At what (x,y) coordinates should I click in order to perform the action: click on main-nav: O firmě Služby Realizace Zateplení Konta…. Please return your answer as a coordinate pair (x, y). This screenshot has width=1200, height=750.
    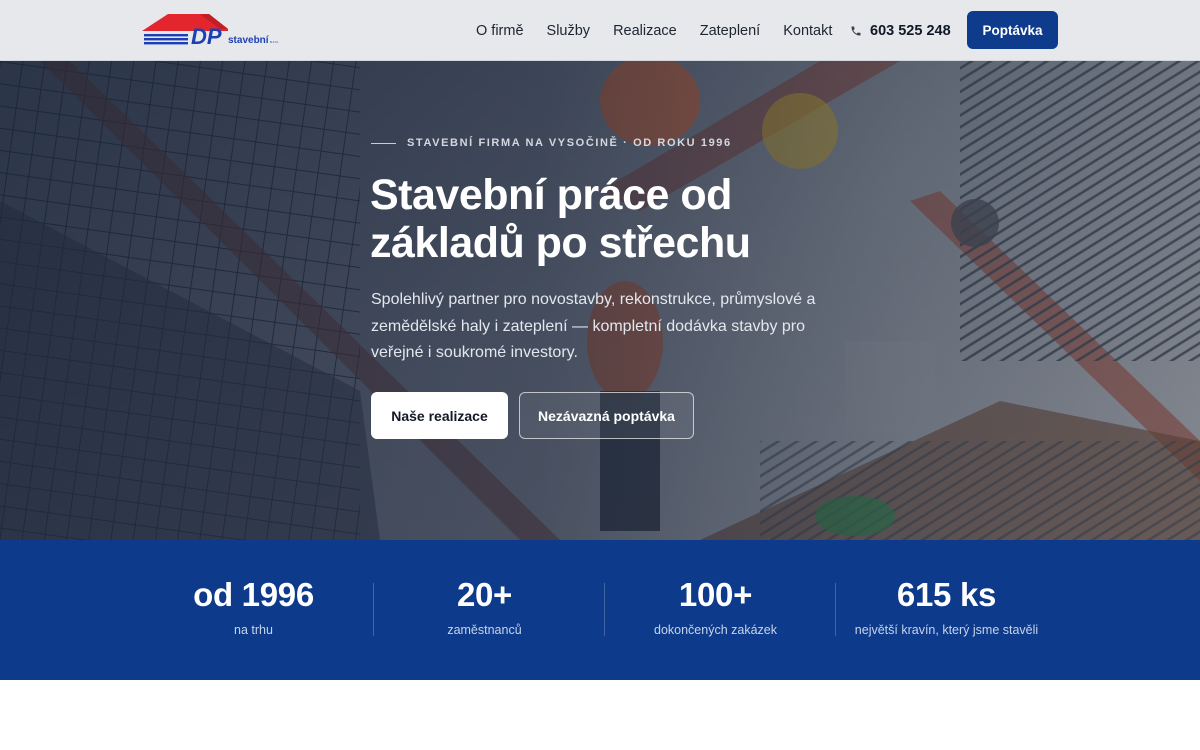
    Looking at the image, I should click on (665, 30).